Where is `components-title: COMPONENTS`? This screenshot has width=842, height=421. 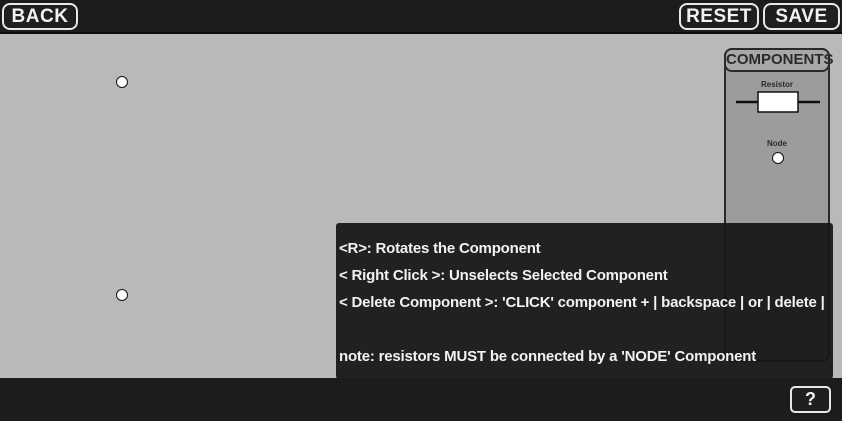 components-title: COMPONENTS is located at coordinates (779, 60).